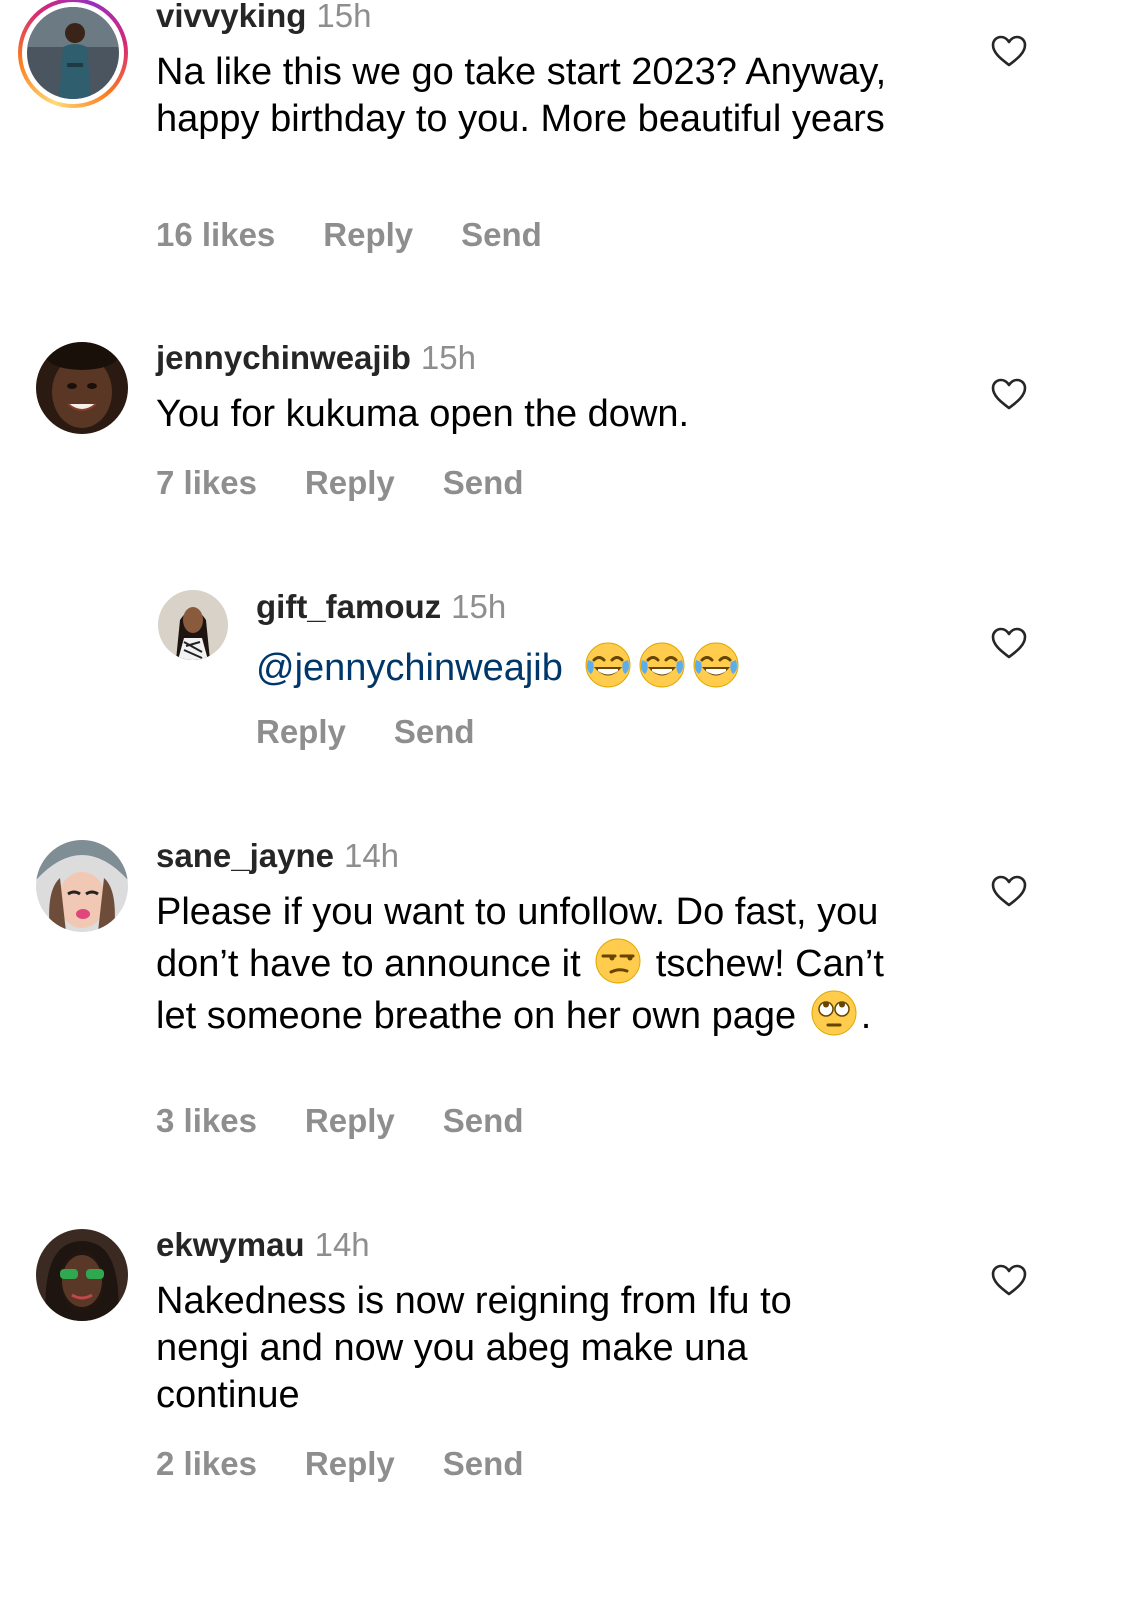  I want to click on username: jennychinweajib, so click(283, 357).